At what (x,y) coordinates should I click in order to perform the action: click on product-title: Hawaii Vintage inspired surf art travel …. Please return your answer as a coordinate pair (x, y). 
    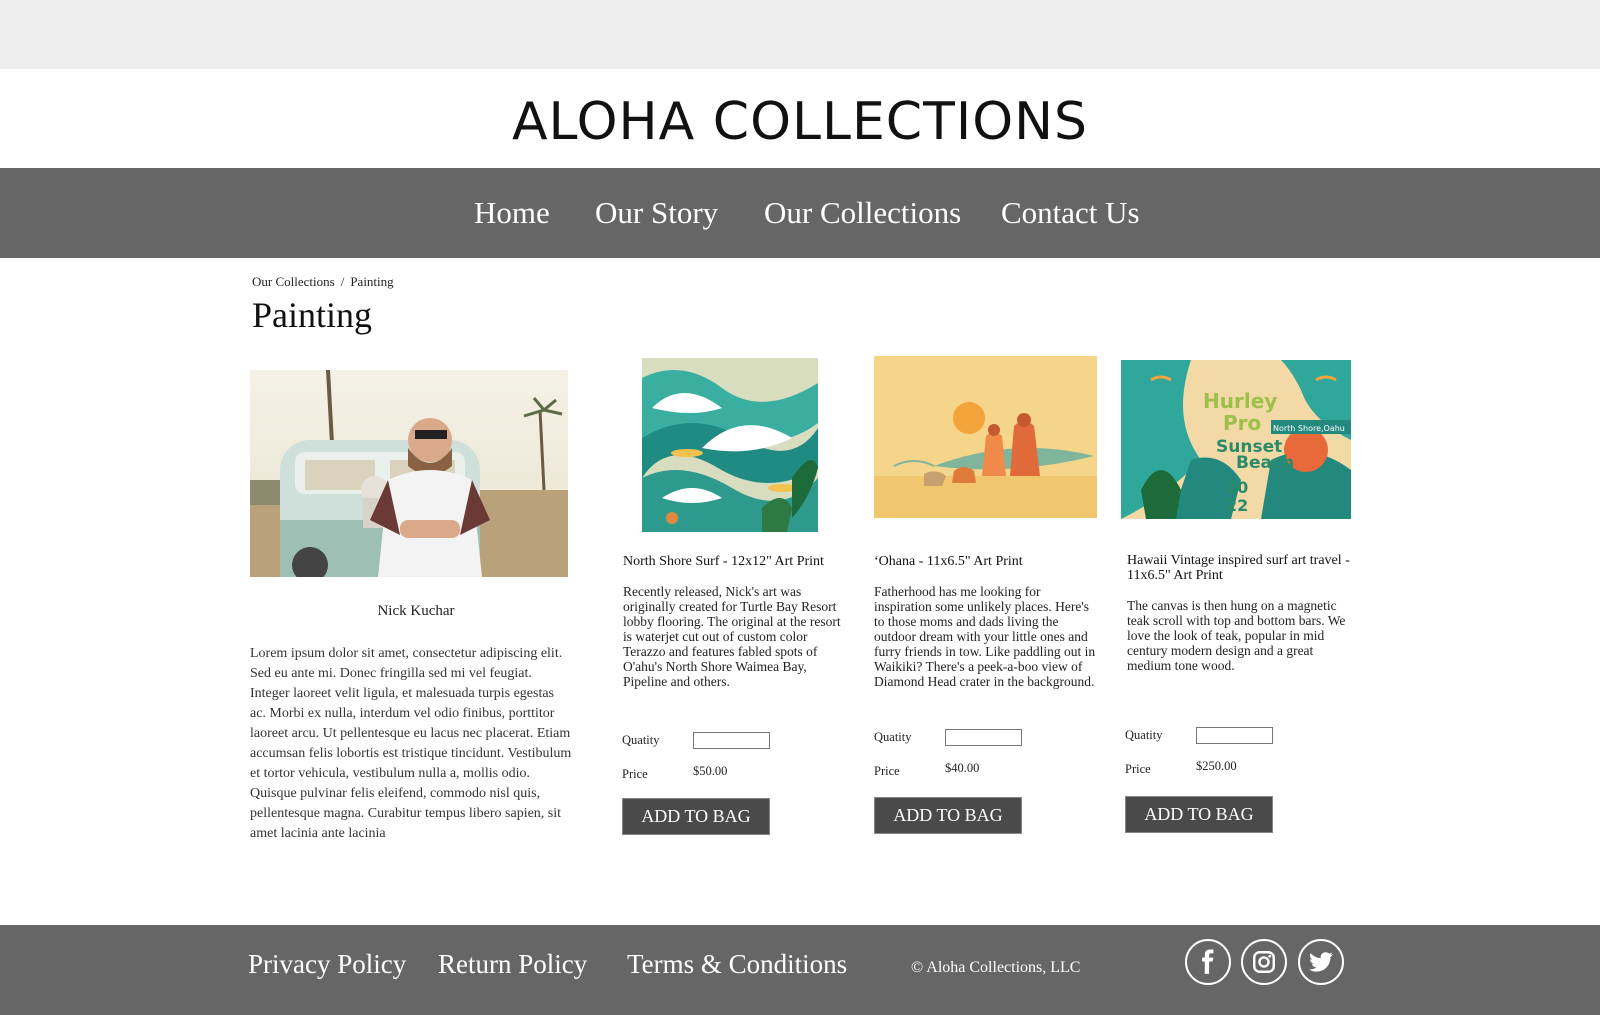
    Looking at the image, I should click on (1238, 568).